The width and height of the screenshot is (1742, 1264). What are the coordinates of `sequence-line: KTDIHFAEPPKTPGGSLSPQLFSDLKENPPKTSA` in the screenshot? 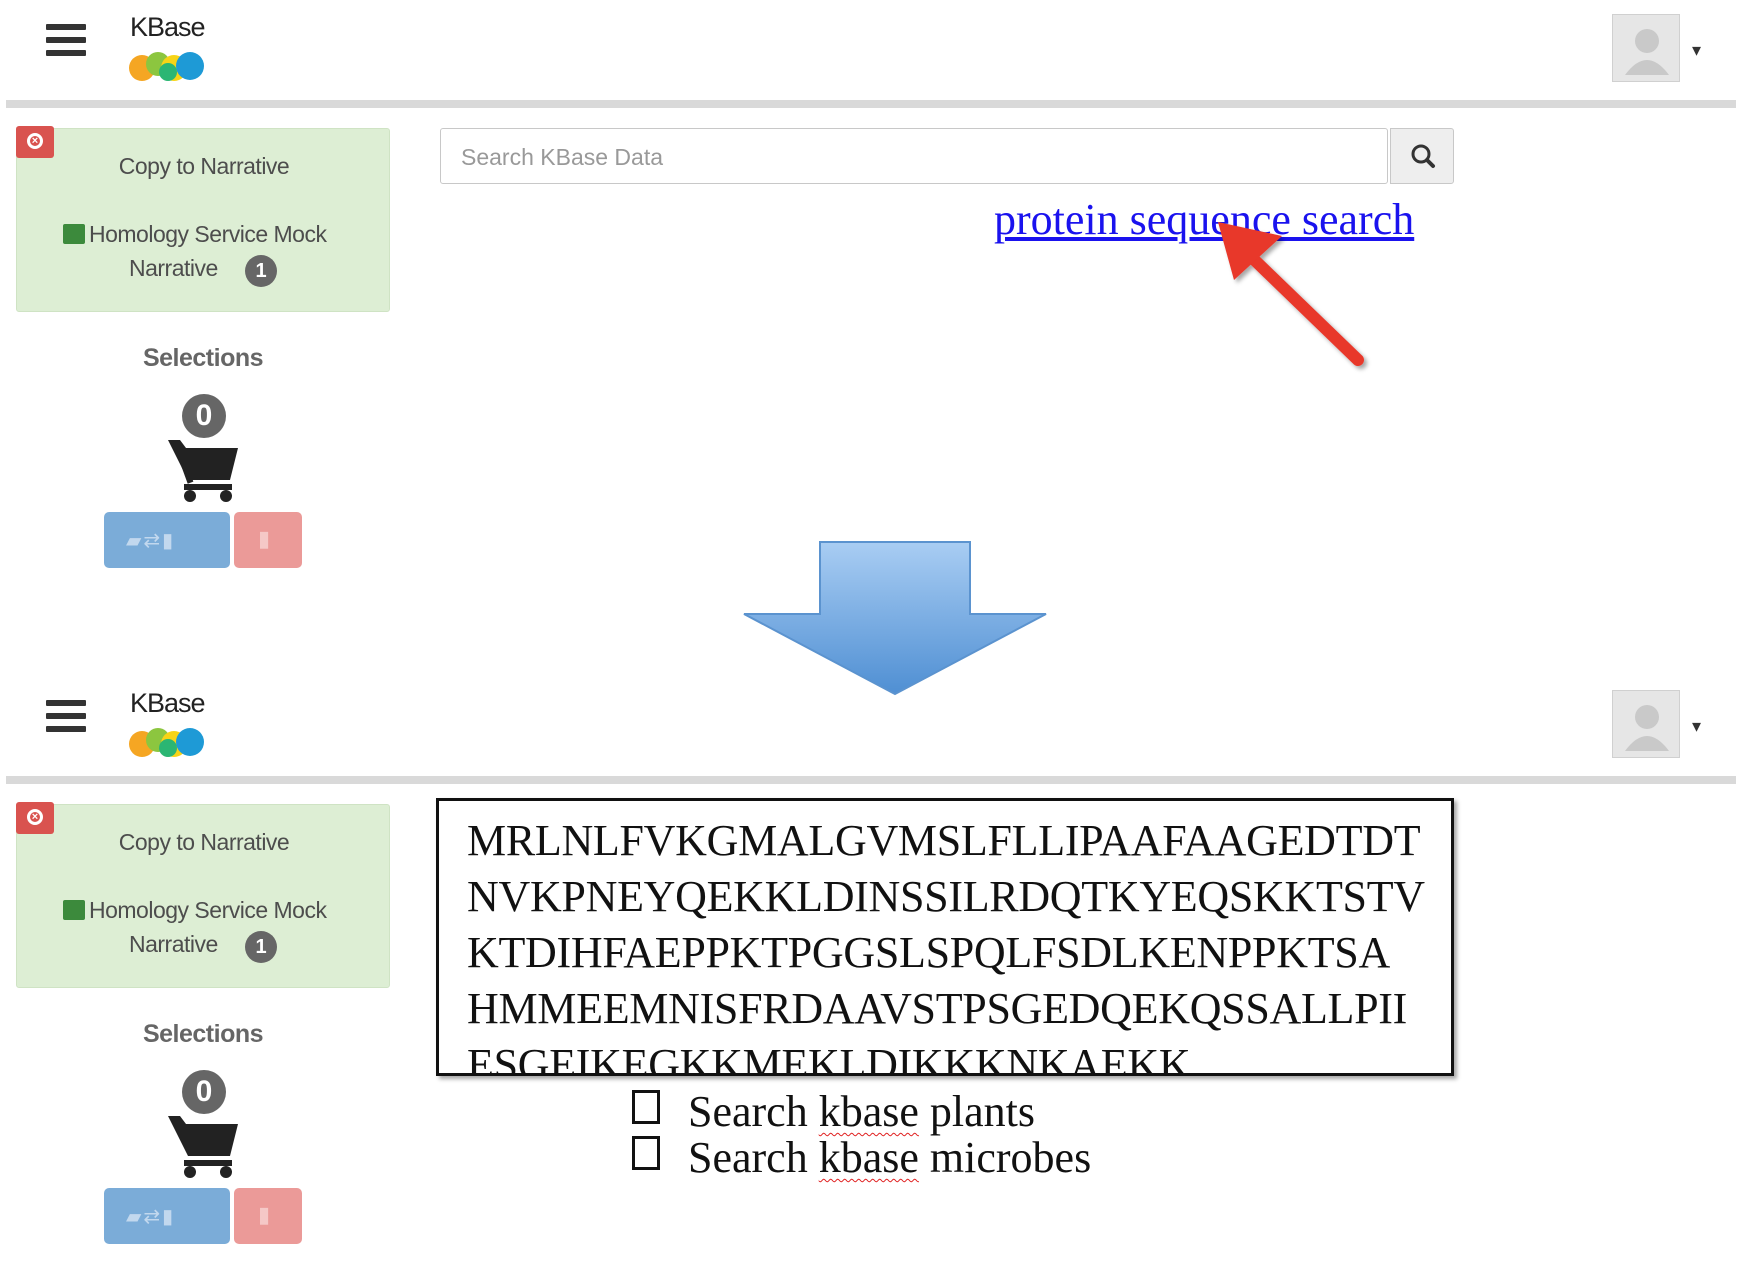 It's located at (928, 952).